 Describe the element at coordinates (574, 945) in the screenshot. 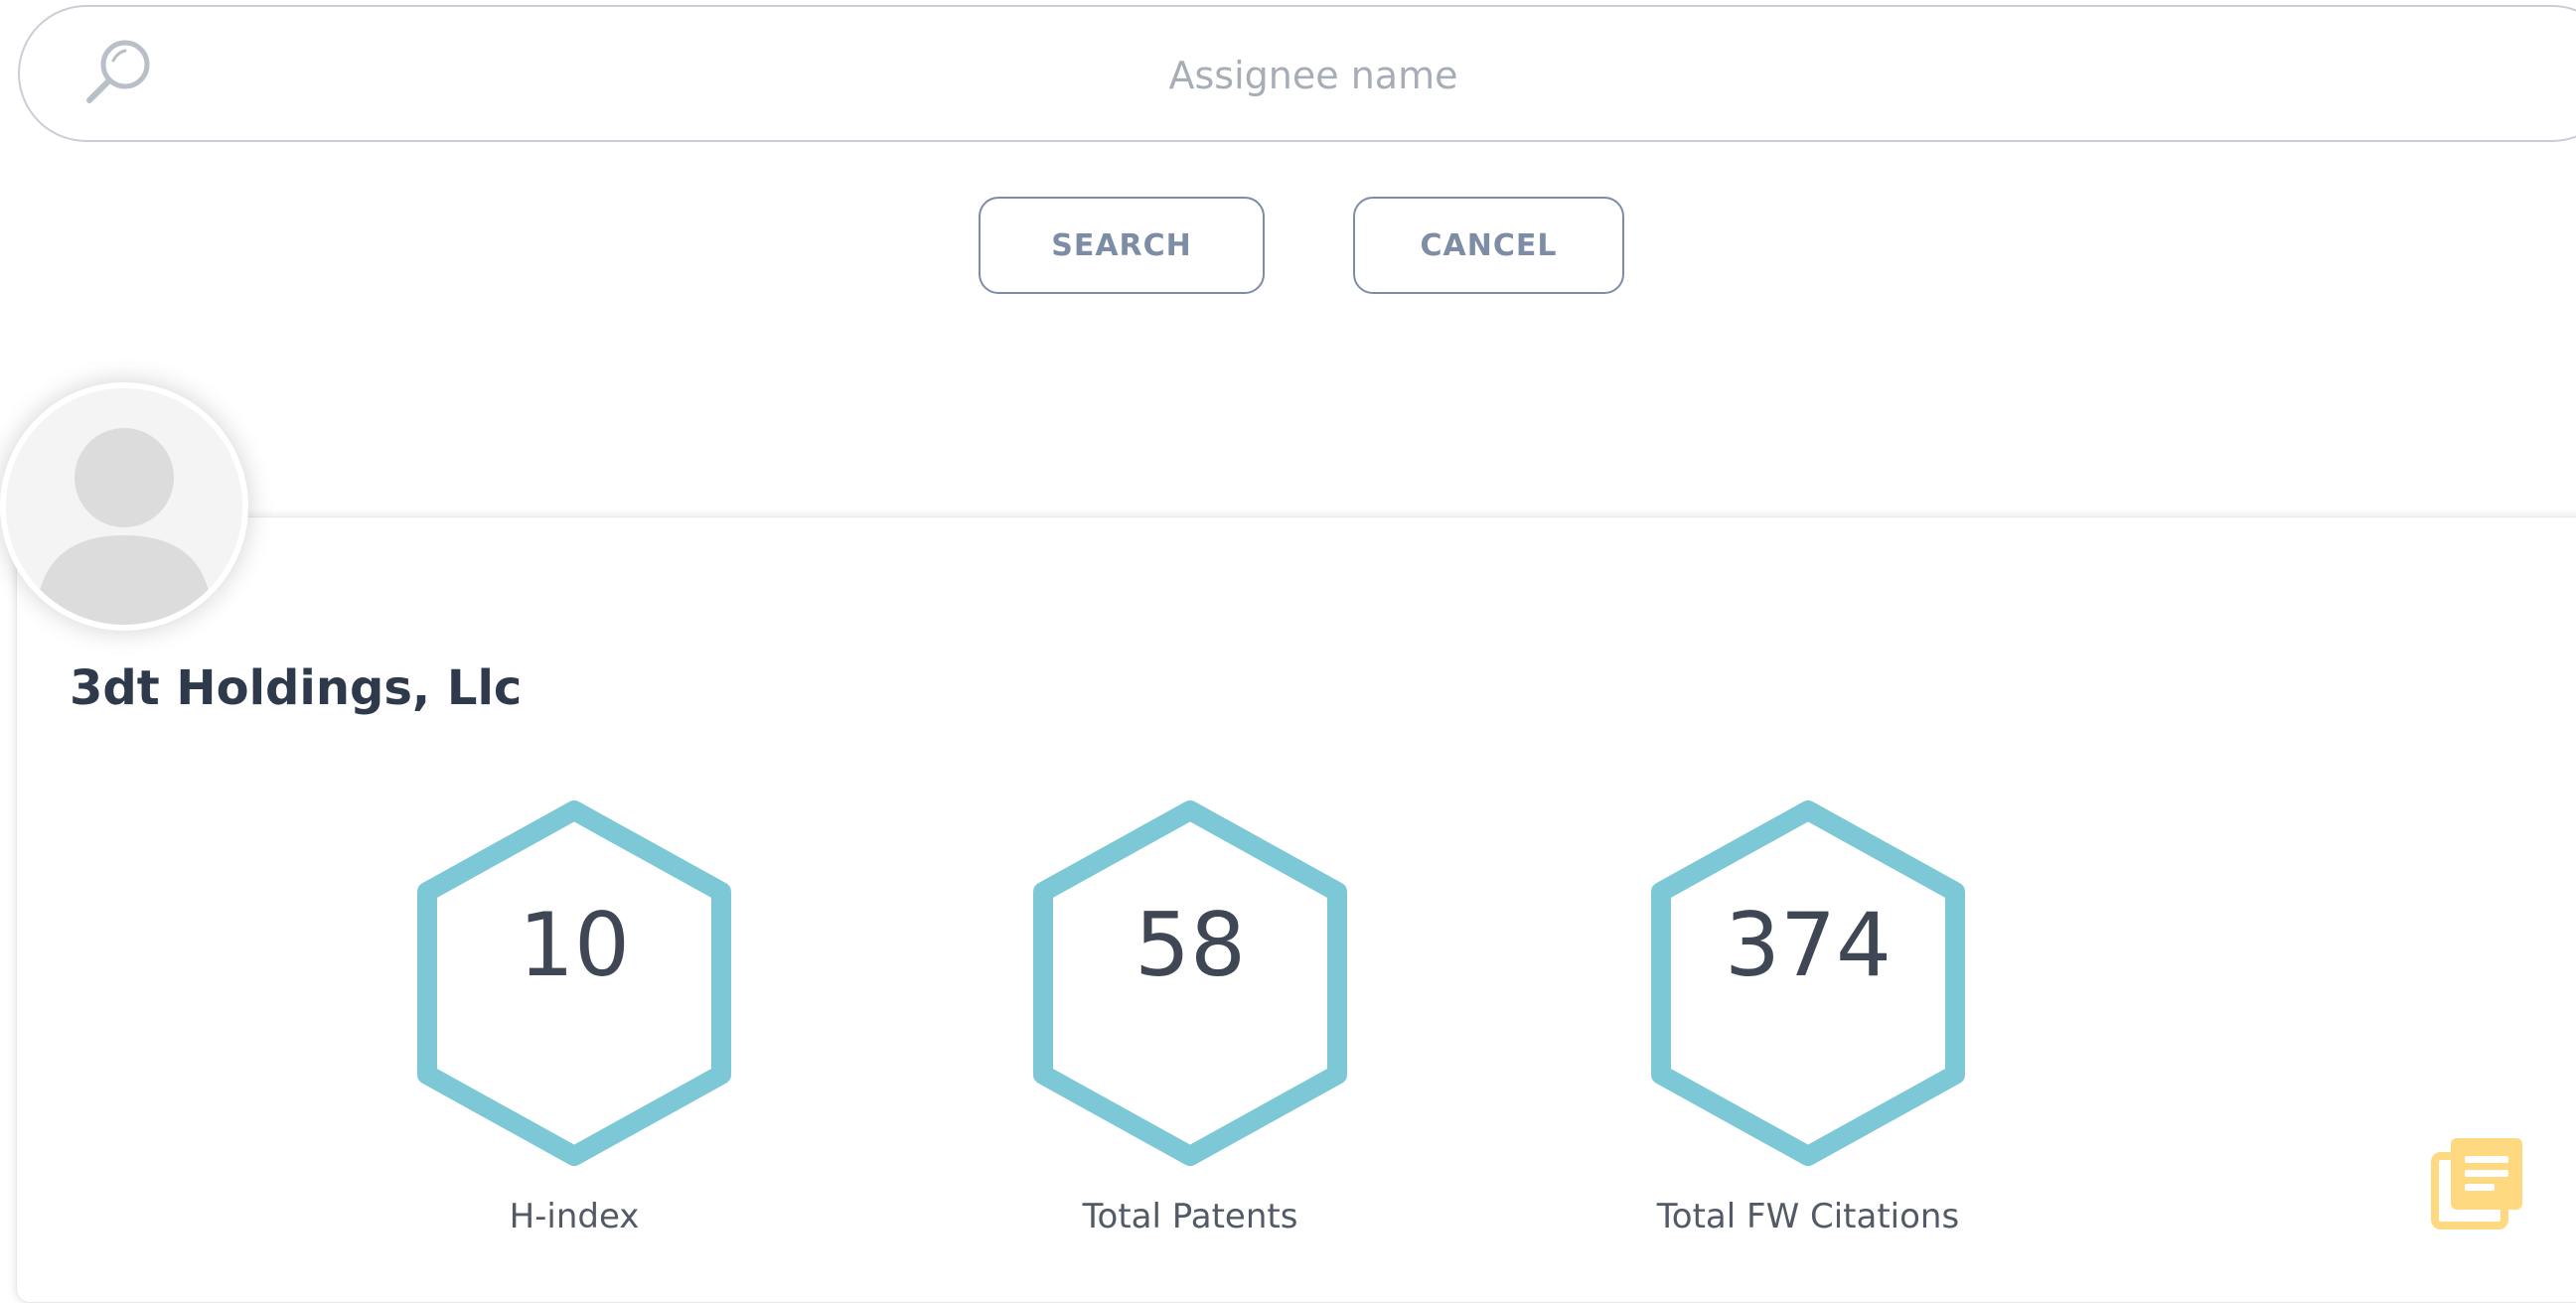

I see `stat-value: 10` at that location.